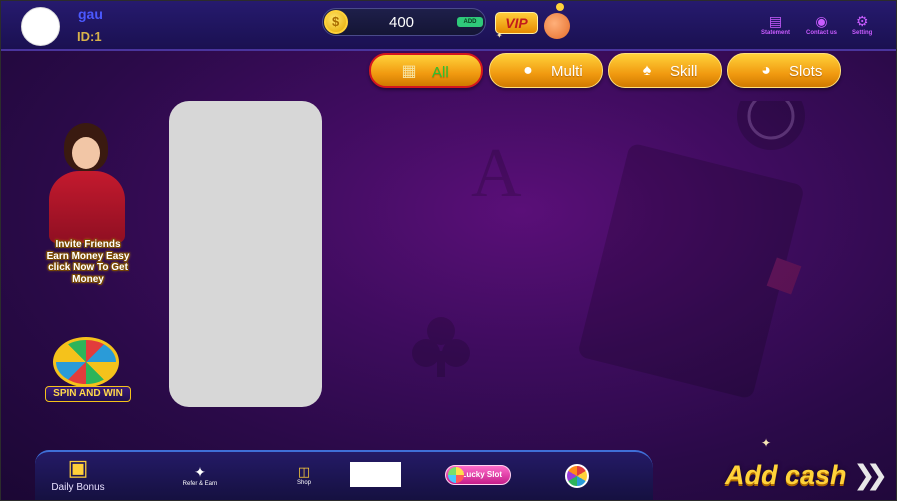  I want to click on daily-bonus-button: ▣ Daily Bonus, so click(78, 476).